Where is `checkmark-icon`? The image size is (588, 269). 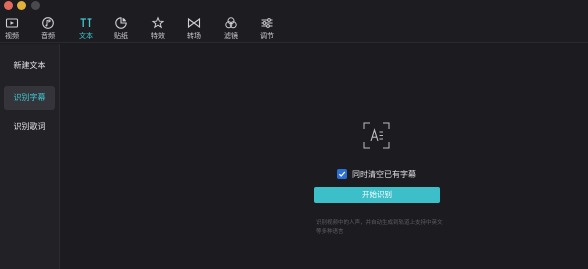 checkmark-icon is located at coordinates (342, 174).